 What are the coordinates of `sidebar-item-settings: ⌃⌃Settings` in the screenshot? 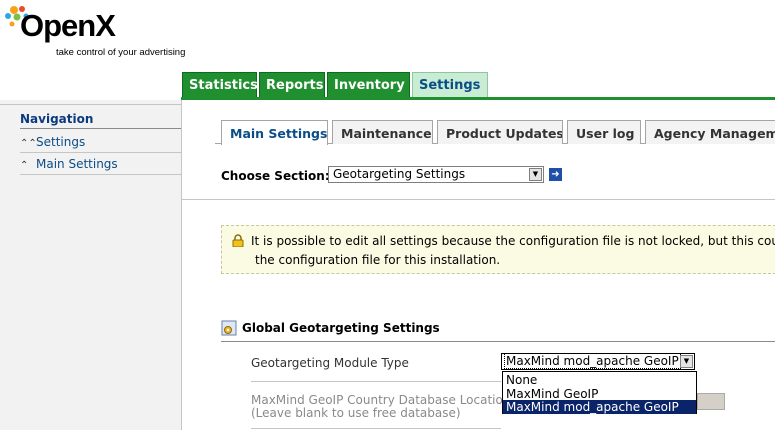 It's located at (100, 142).